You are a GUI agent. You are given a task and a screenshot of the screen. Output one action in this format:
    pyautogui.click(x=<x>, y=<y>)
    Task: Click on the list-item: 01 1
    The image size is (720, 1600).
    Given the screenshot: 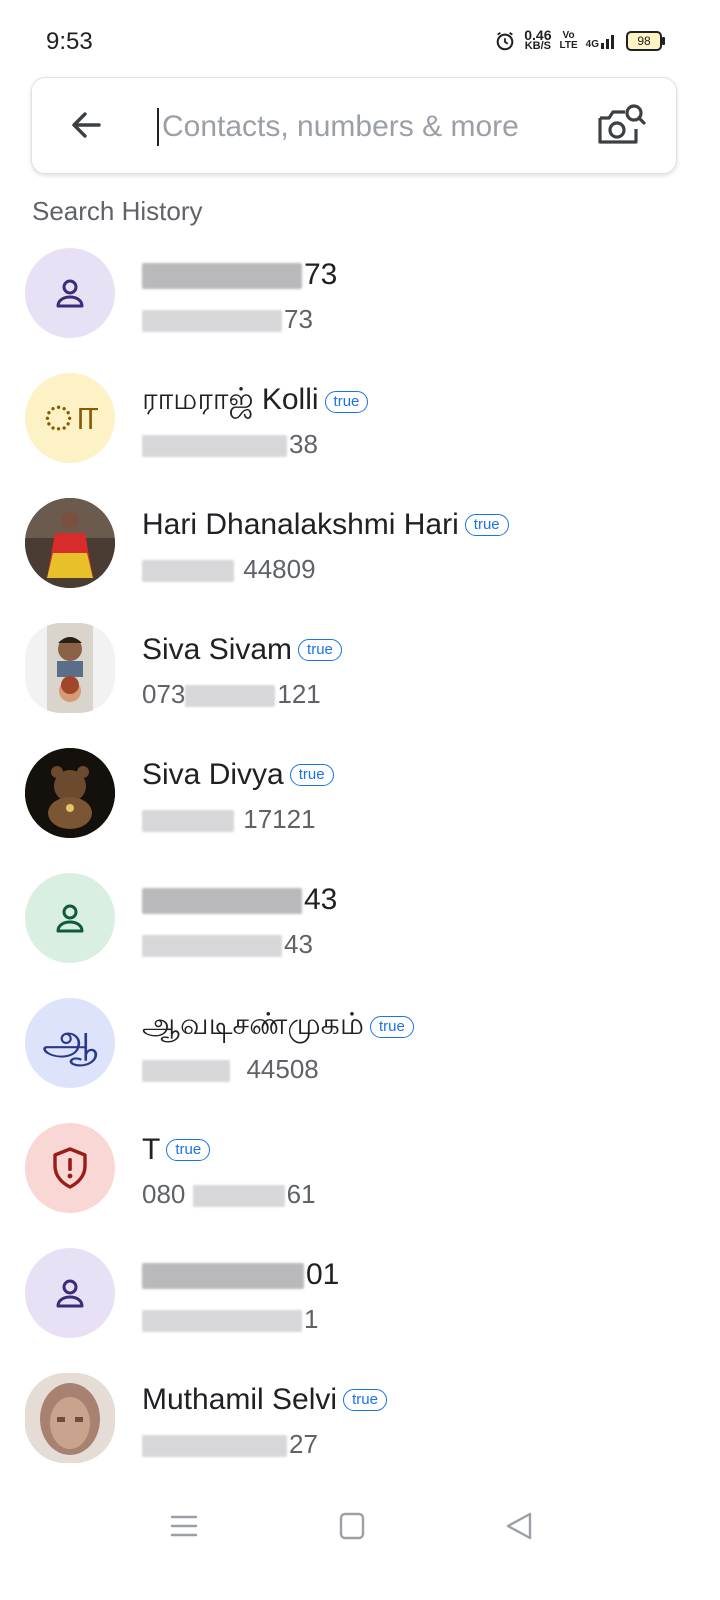 What is the action you would take?
    pyautogui.click(x=360, y=1292)
    